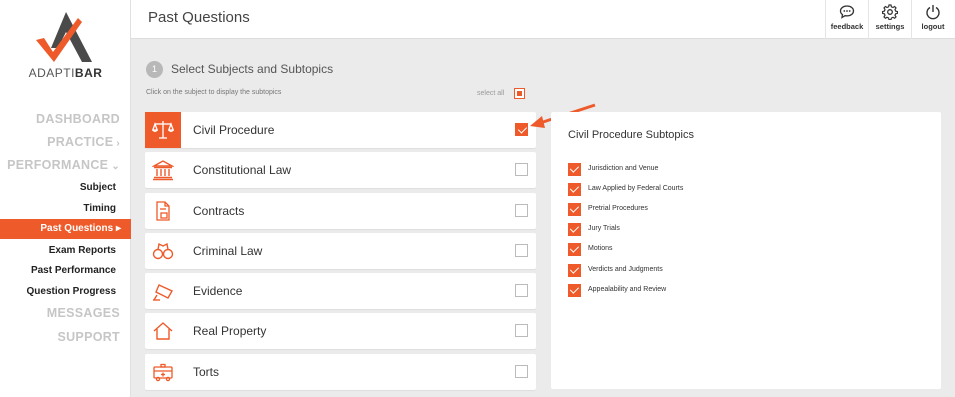 This screenshot has width=955, height=397. What do you see at coordinates (83, 142) in the screenshot?
I see `nav-practice: PRACTICE ›` at bounding box center [83, 142].